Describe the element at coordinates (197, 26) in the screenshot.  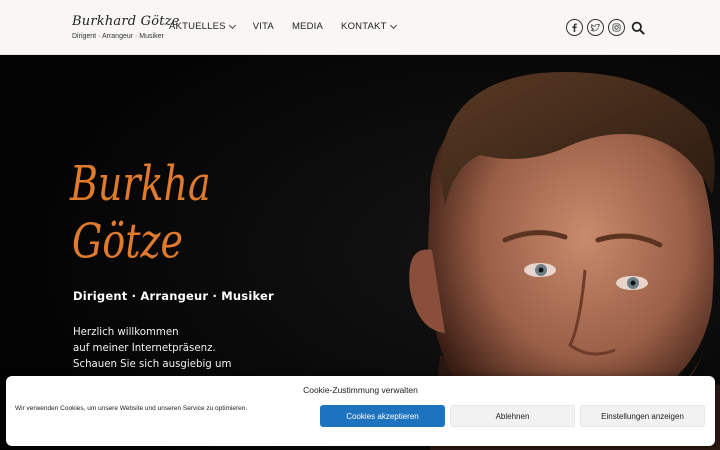
I see `nav-item-label: AKTUELLES` at that location.